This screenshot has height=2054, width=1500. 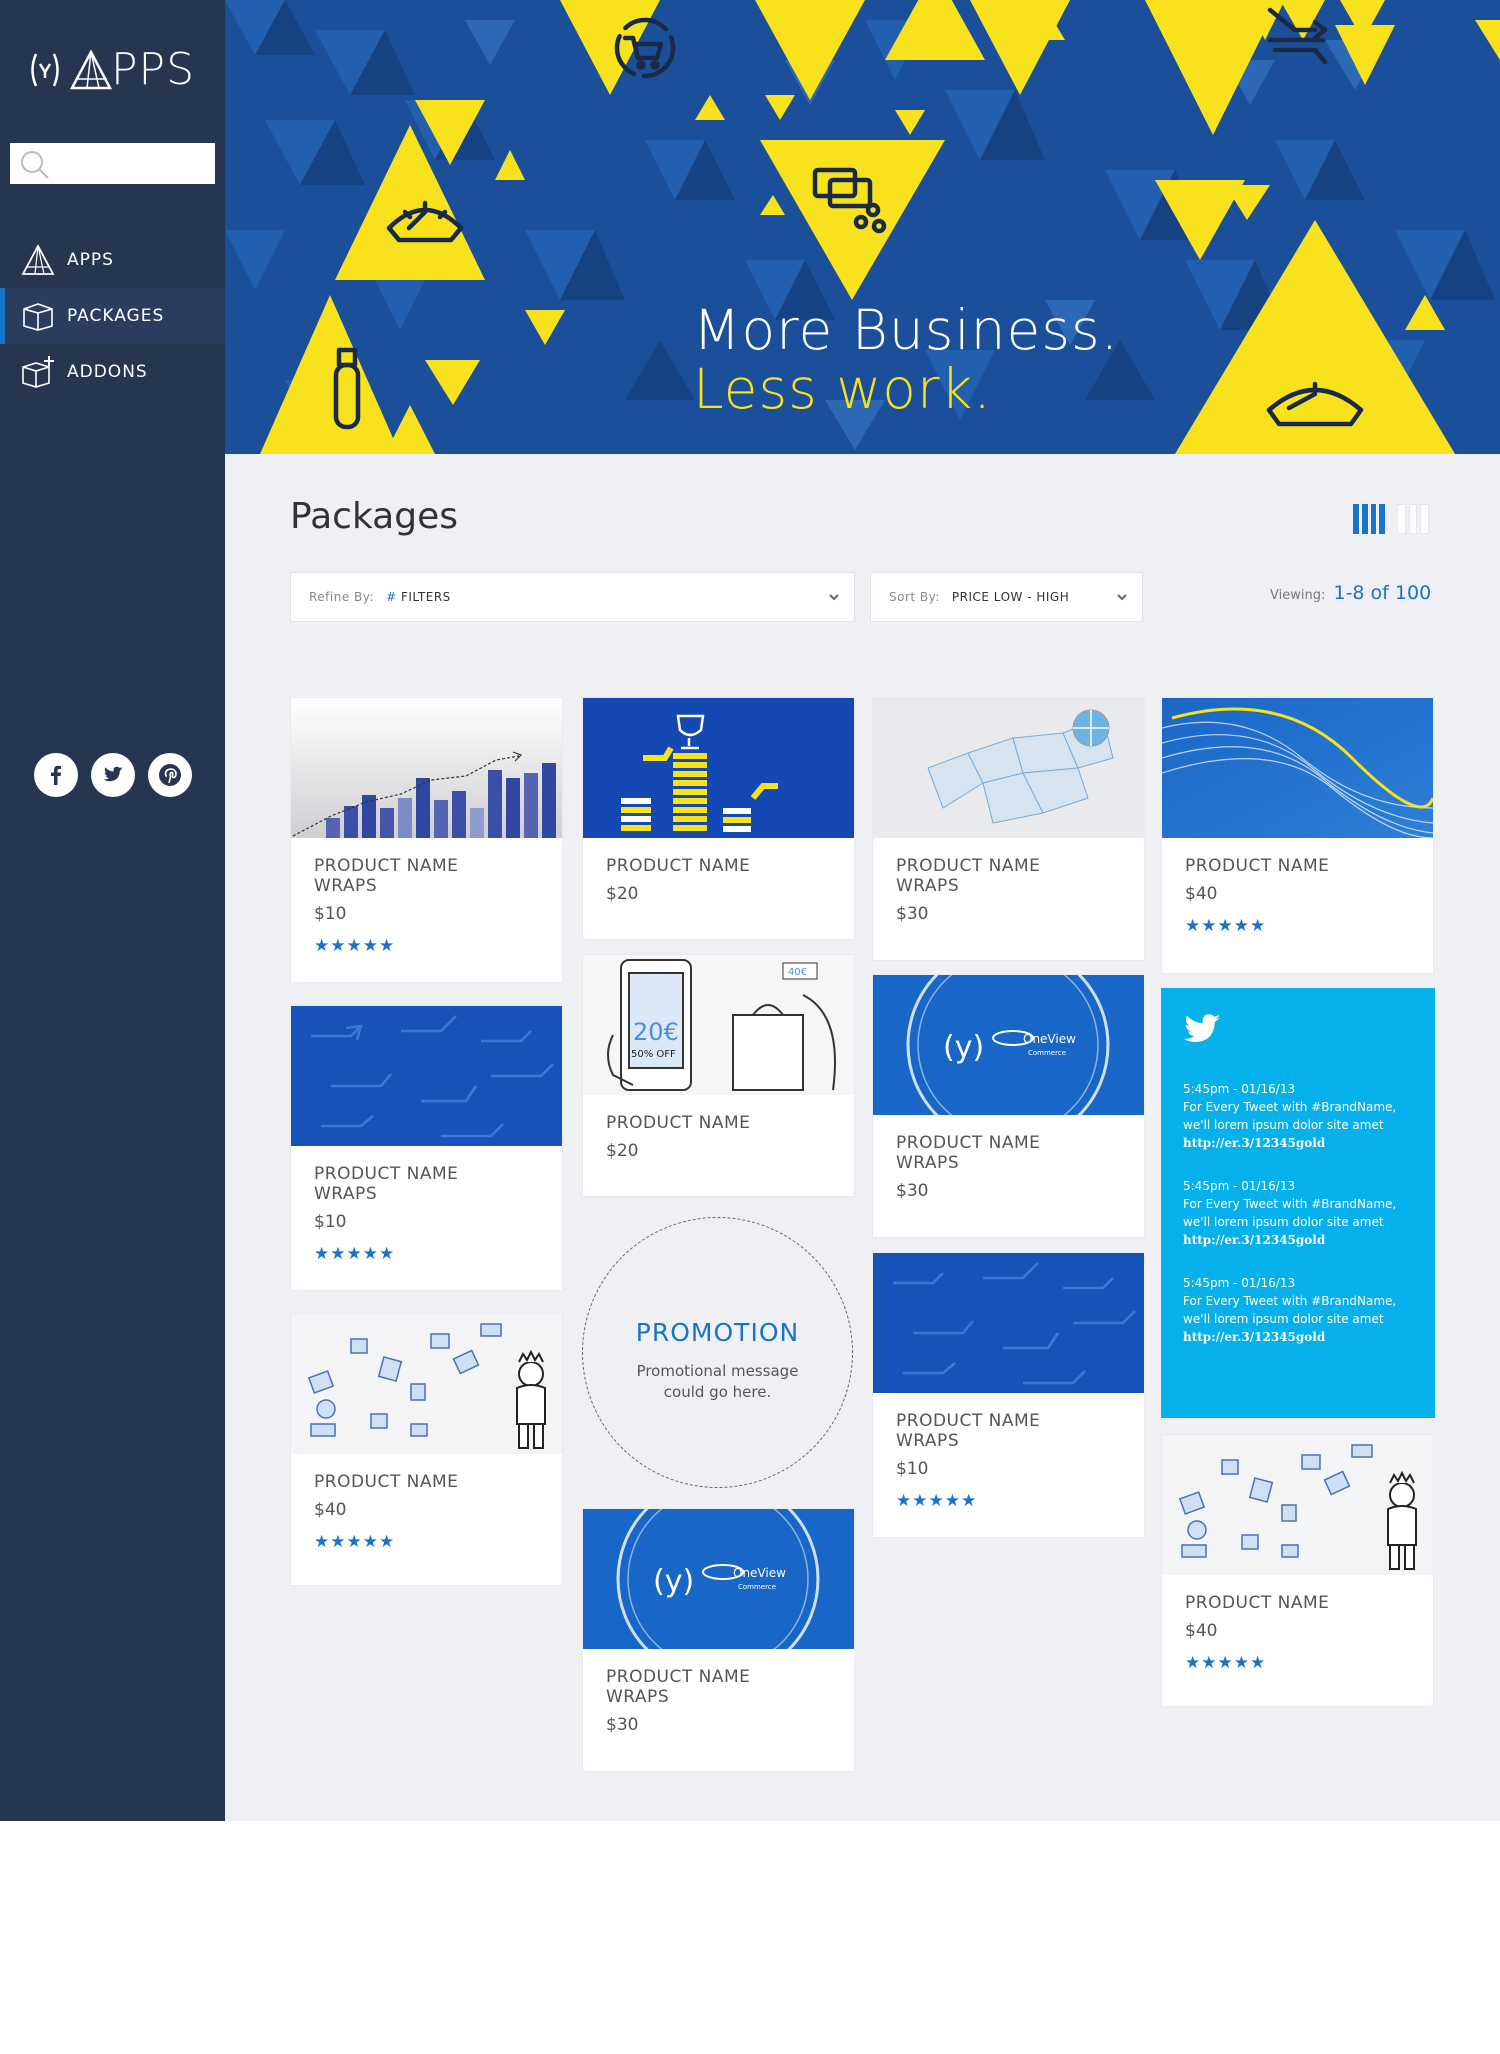 I want to click on product-card: PRODUCT NAME $20, so click(x=718, y=818).